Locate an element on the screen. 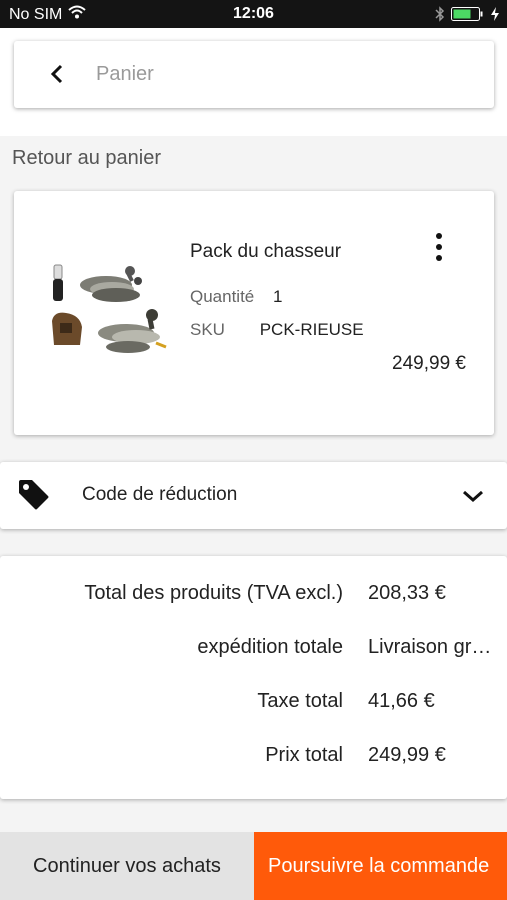 The image size is (507, 900). status-bar: No SIM 12:06 is located at coordinates (253, 14).